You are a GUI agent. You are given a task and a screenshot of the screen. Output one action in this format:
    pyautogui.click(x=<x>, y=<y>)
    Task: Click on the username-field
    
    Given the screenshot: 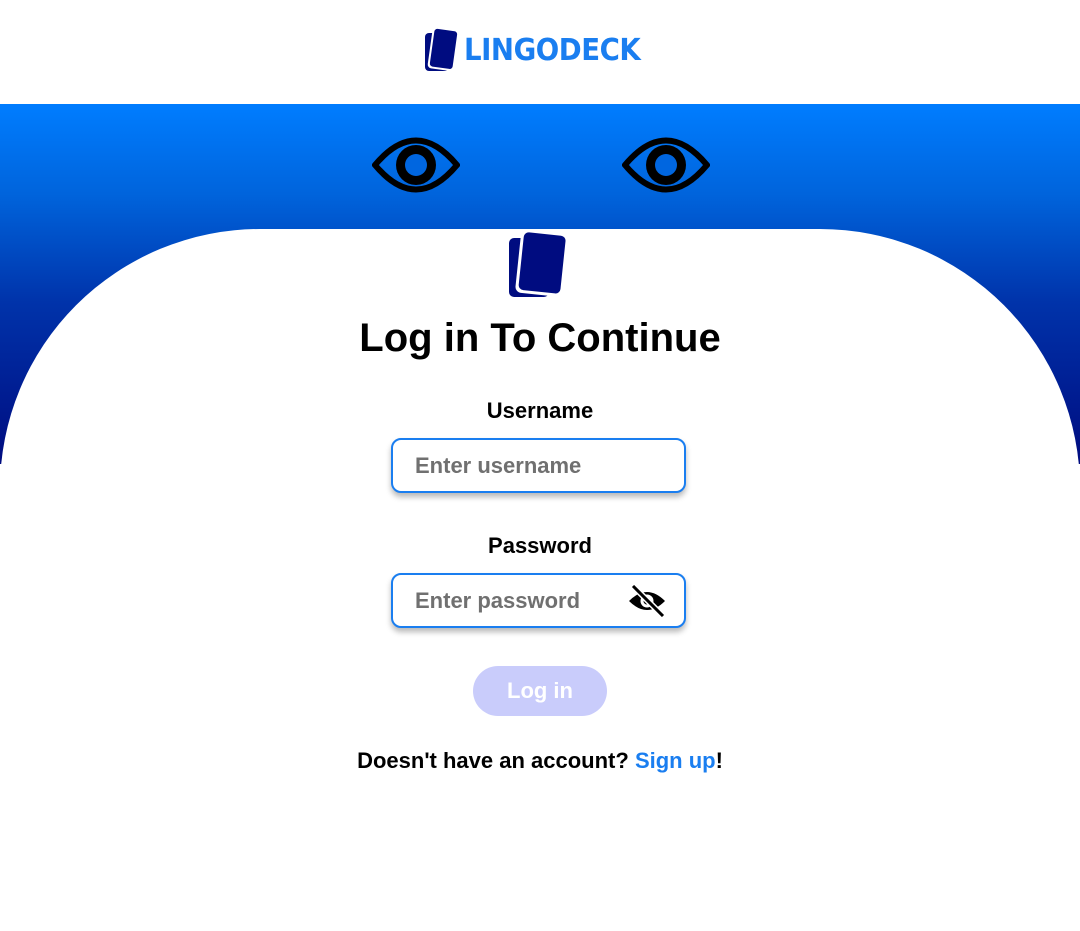 What is the action you would take?
    pyautogui.click(x=538, y=465)
    